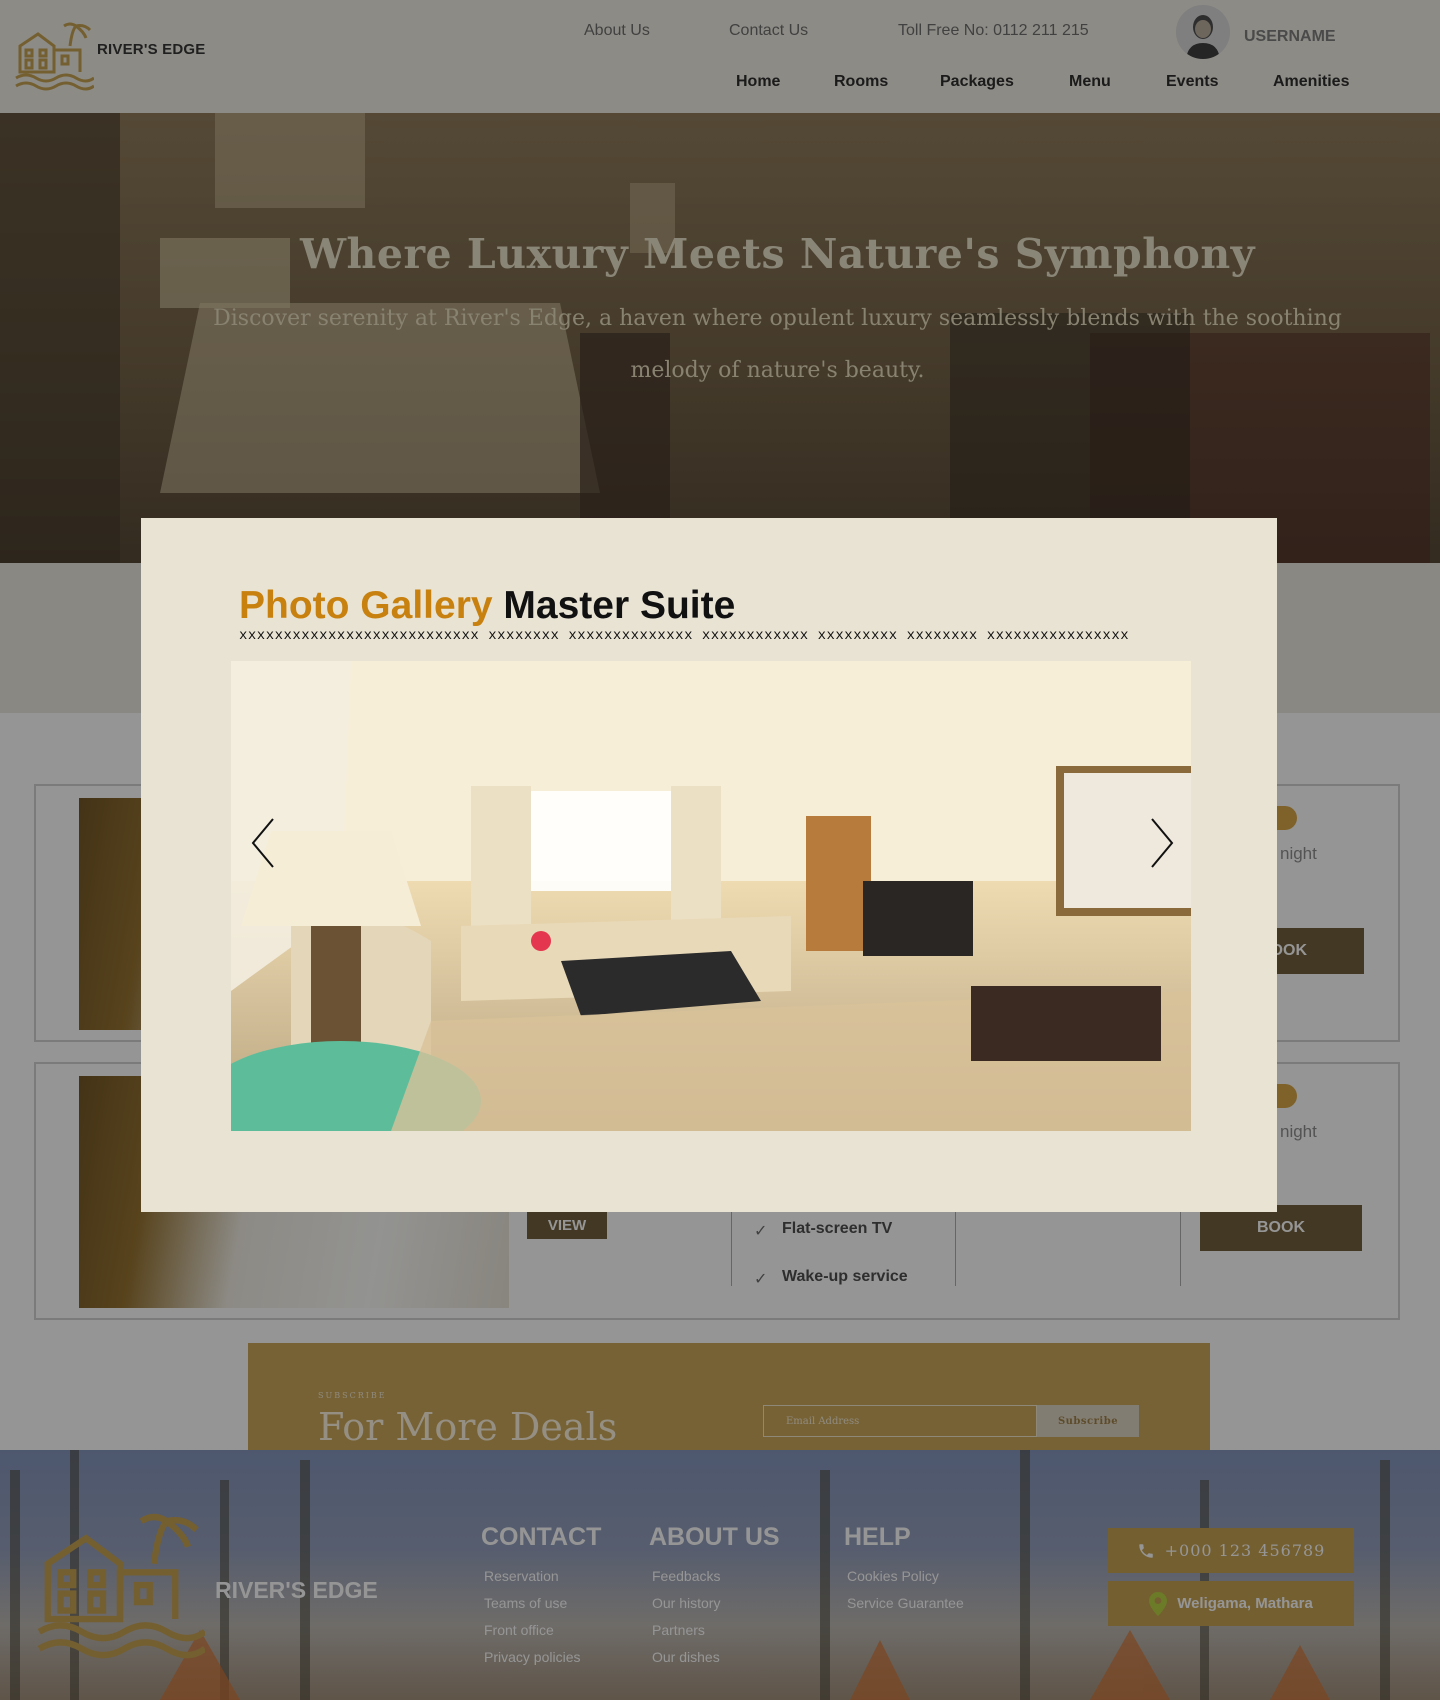  What do you see at coordinates (1162, 843) in the screenshot?
I see `chevron-right-icon` at bounding box center [1162, 843].